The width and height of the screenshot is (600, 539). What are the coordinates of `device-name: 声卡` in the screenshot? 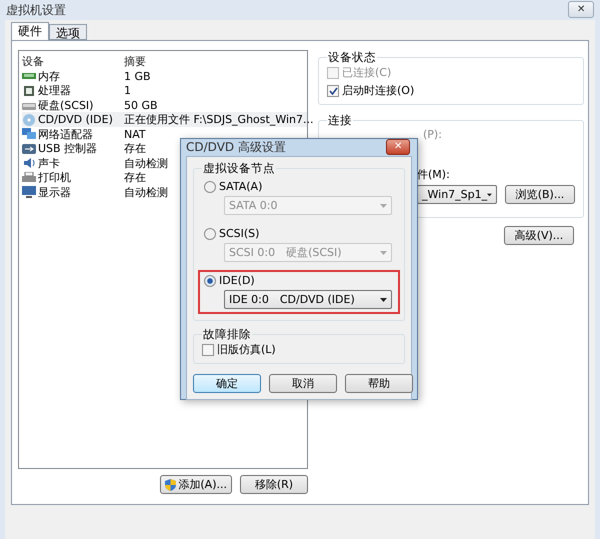 It's located at (49, 163).